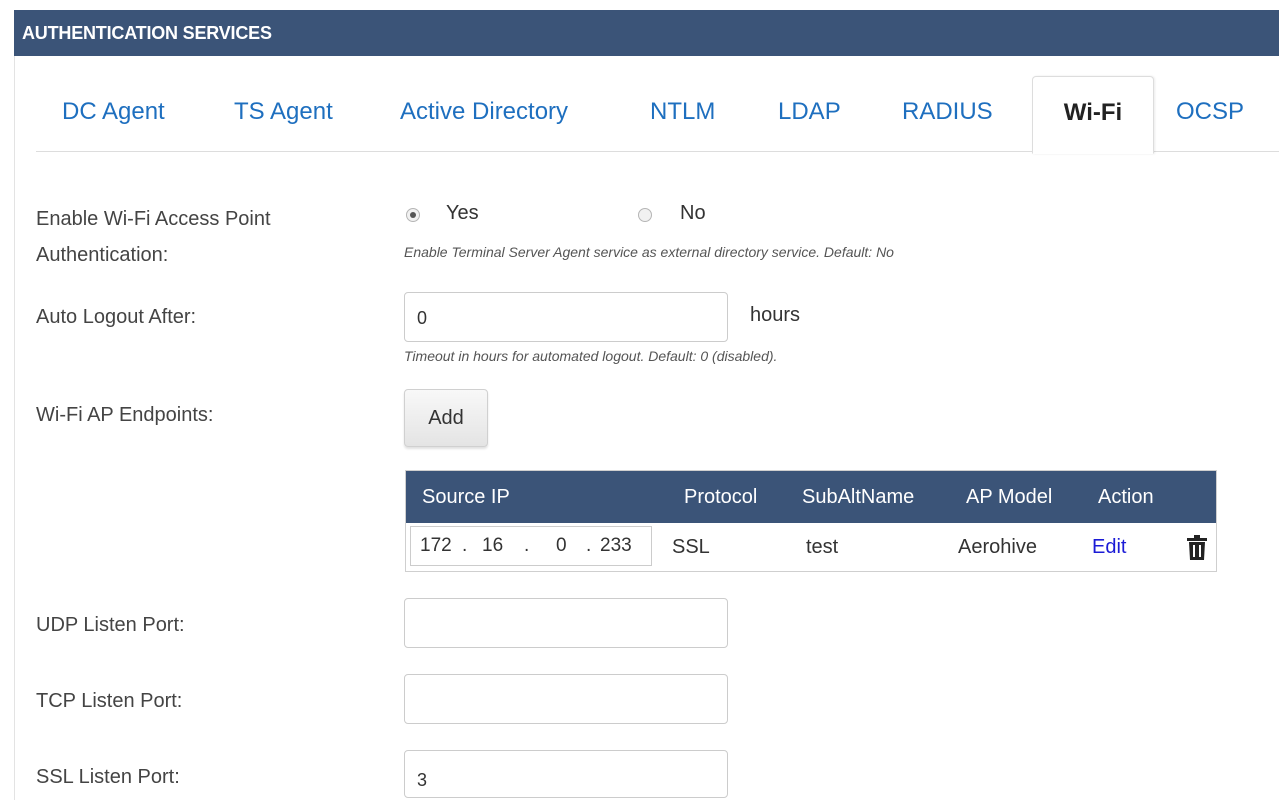 The image size is (1279, 800). What do you see at coordinates (721, 497) in the screenshot?
I see `col-protocol: Protocol` at bounding box center [721, 497].